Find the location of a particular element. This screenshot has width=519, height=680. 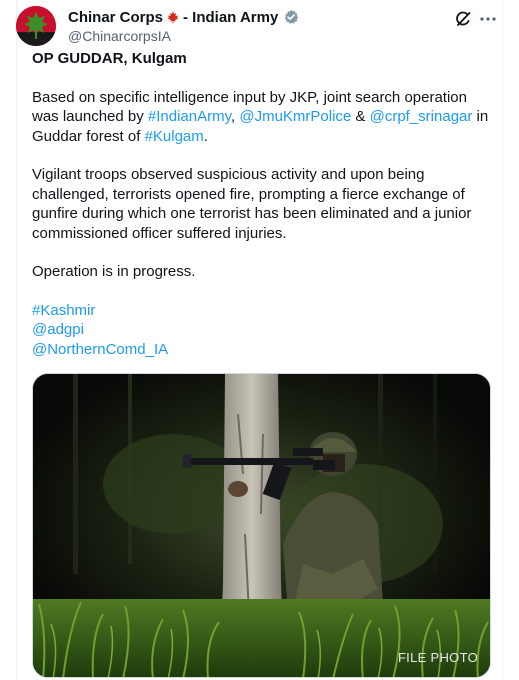

mention-link-northerncomd: @NorthernComd_IA is located at coordinates (100, 349).